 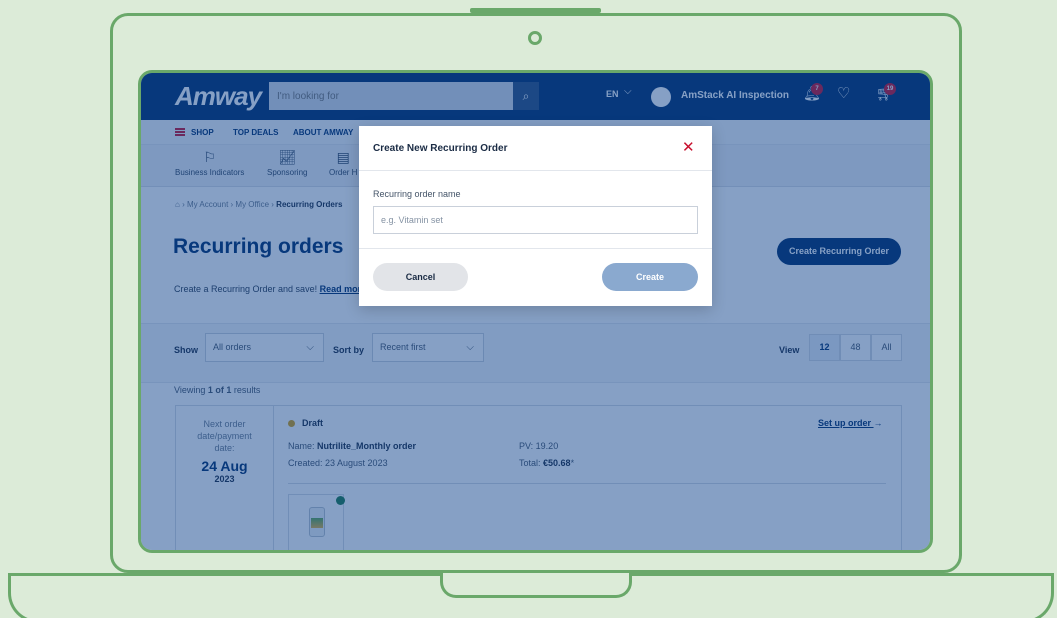 I want to click on laptop-trackpad-notch, so click(x=536, y=585).